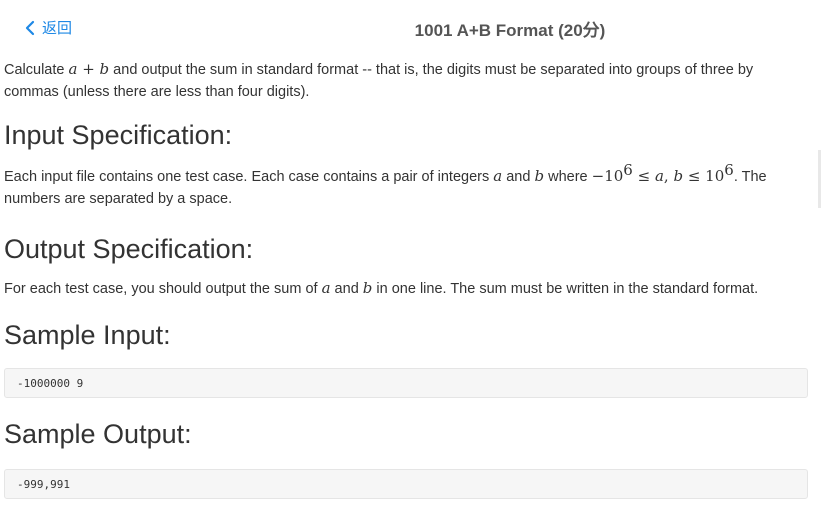 The height and width of the screenshot is (511, 821). What do you see at coordinates (98, 434) in the screenshot?
I see `sample-output-heading: Sample Output:` at bounding box center [98, 434].